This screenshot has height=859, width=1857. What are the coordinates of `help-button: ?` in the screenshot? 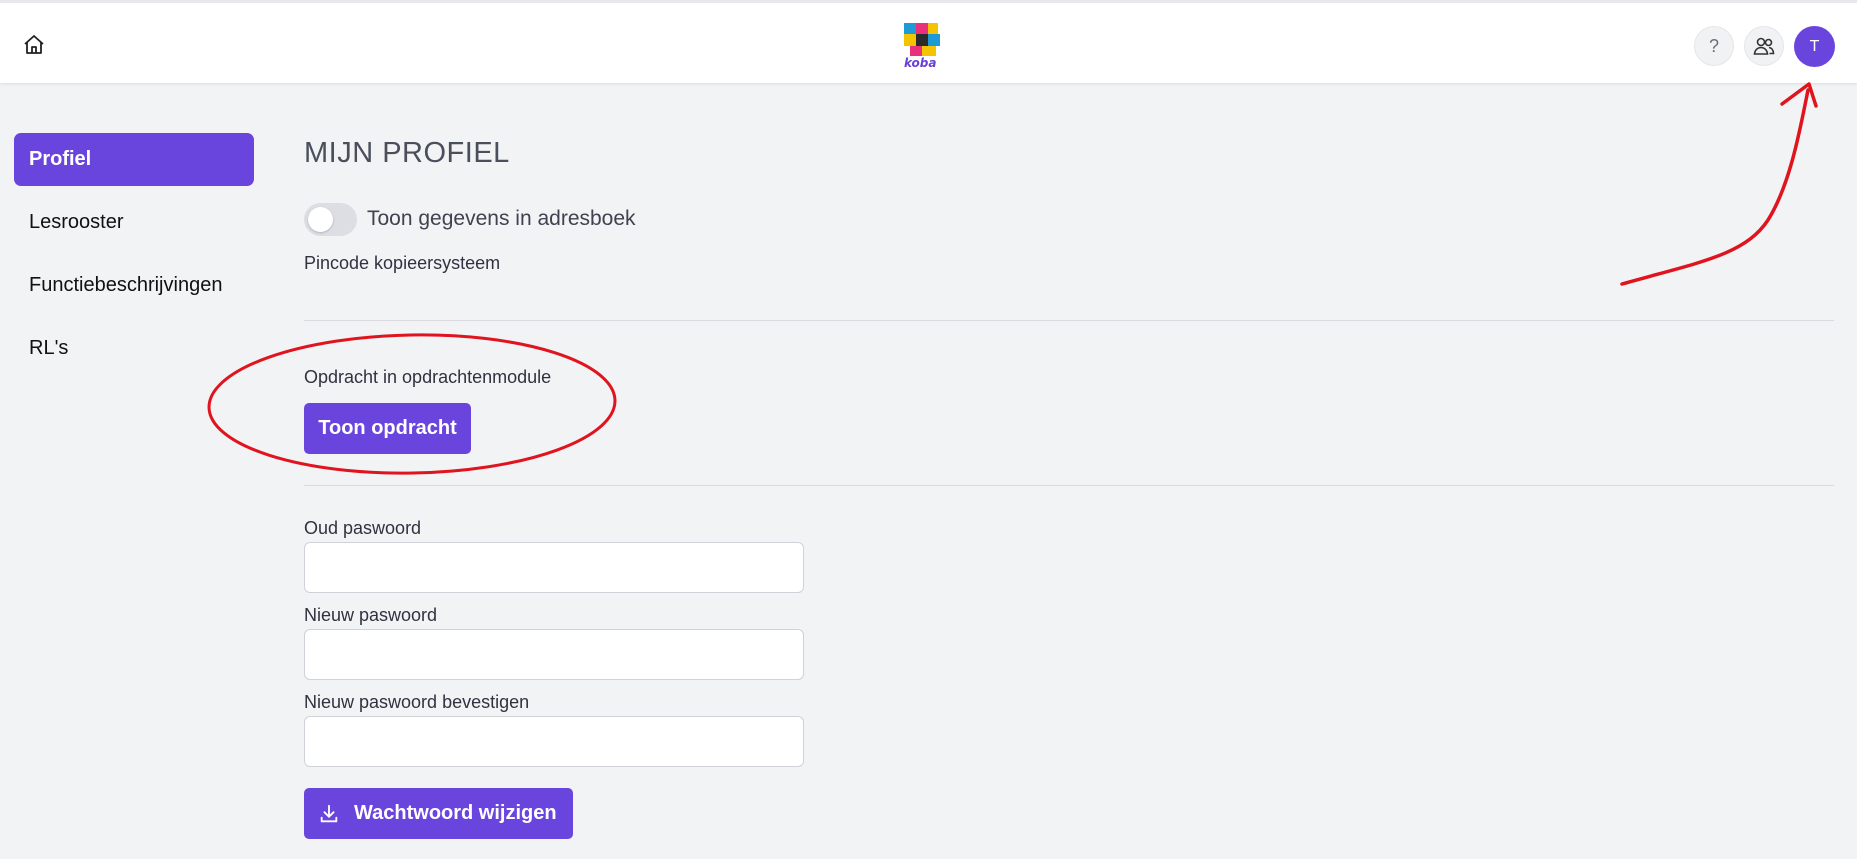 It's located at (1714, 46).